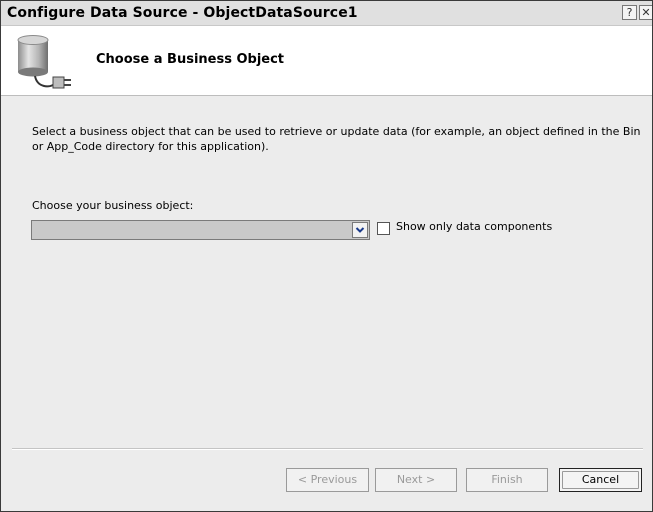  Describe the element at coordinates (326, 61) in the screenshot. I see `wizard-header: Choose a Business Object` at that location.